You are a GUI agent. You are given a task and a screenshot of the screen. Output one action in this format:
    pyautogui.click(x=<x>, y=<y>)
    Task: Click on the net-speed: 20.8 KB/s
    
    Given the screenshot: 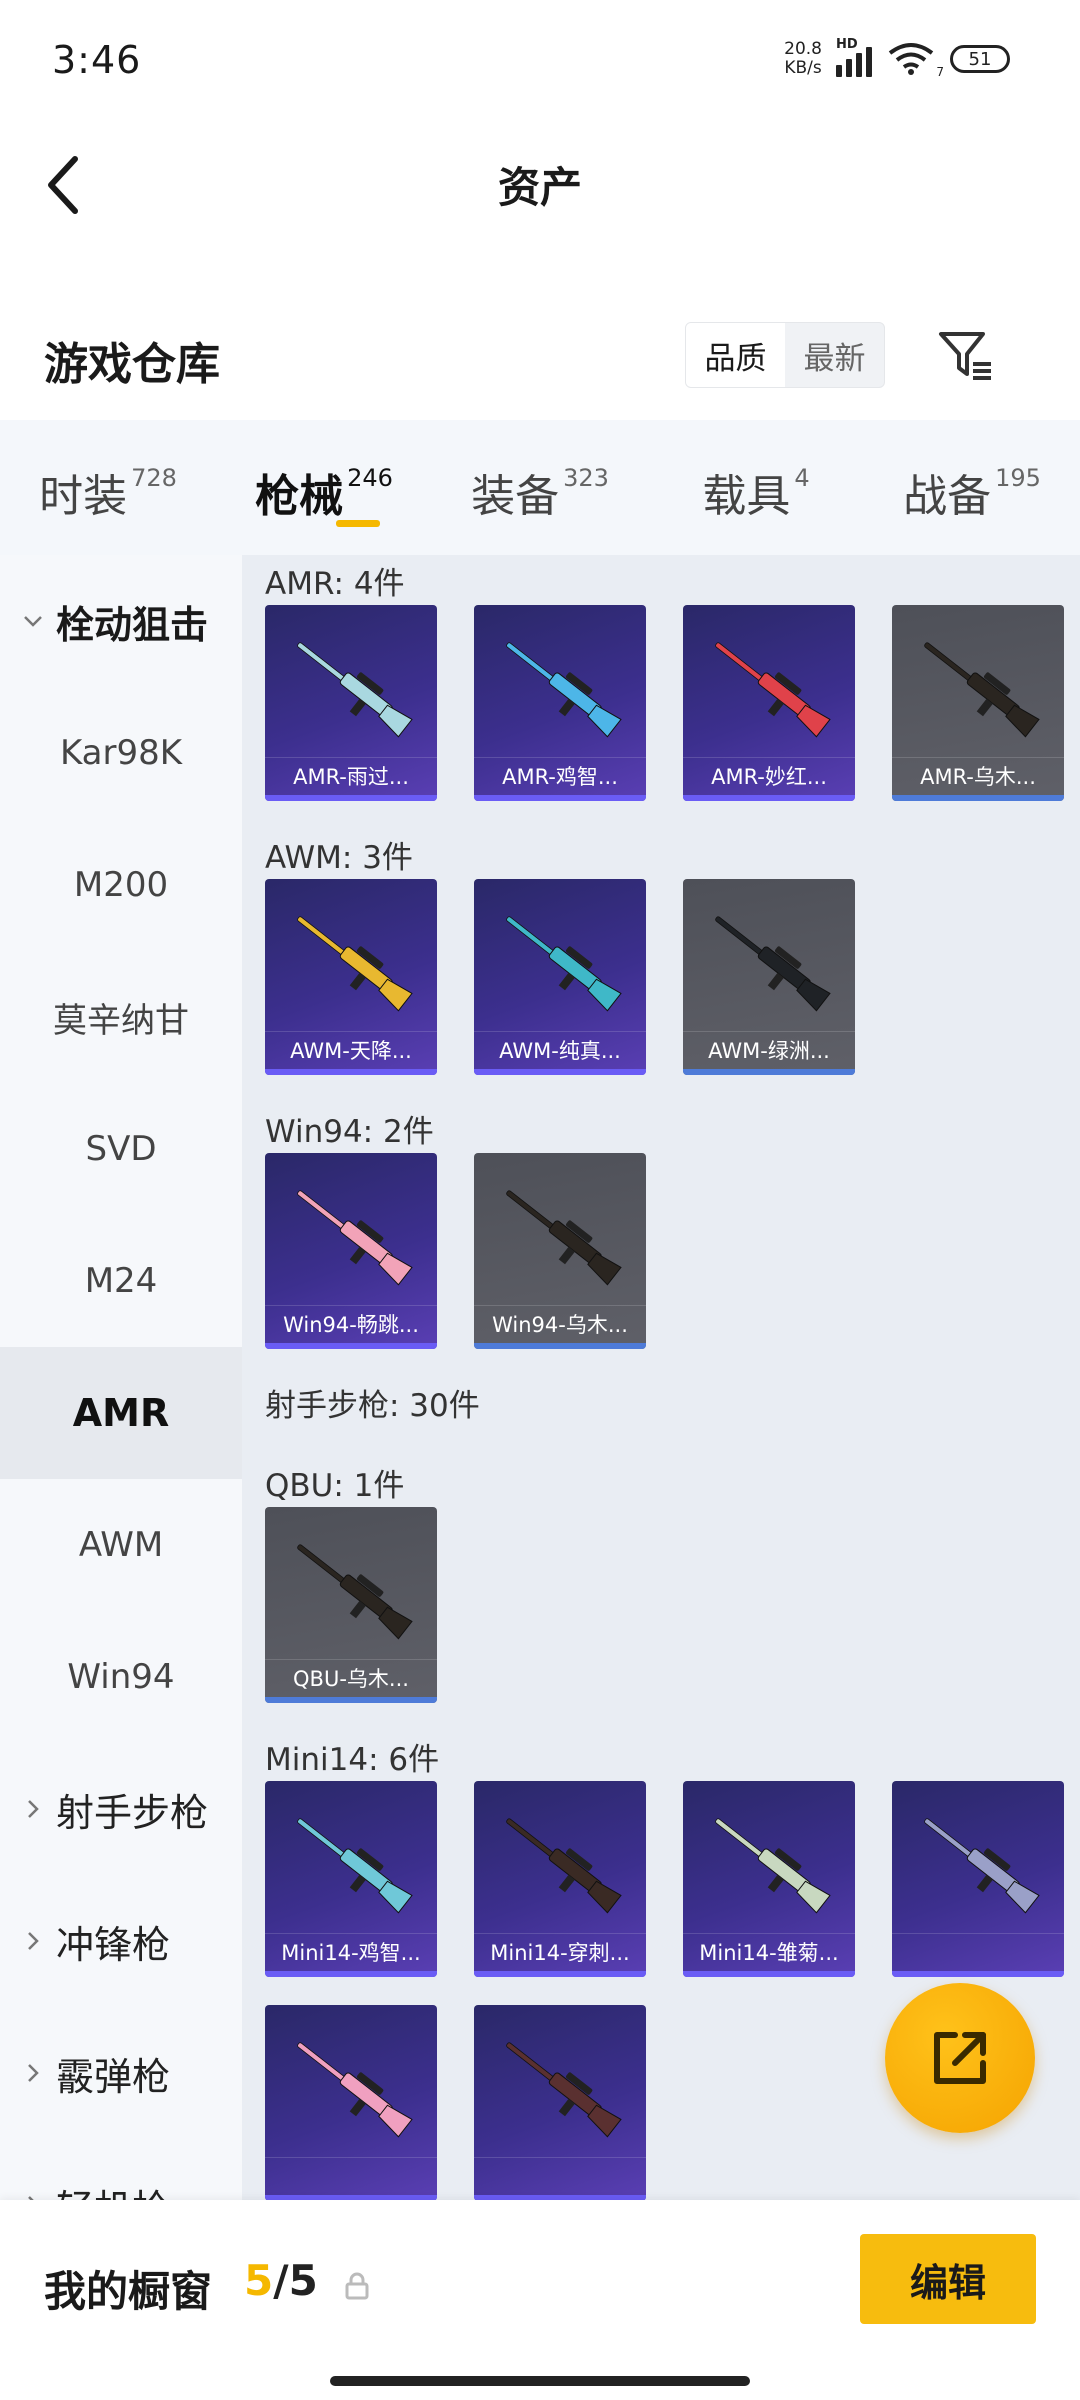 What is the action you would take?
    pyautogui.click(x=803, y=58)
    